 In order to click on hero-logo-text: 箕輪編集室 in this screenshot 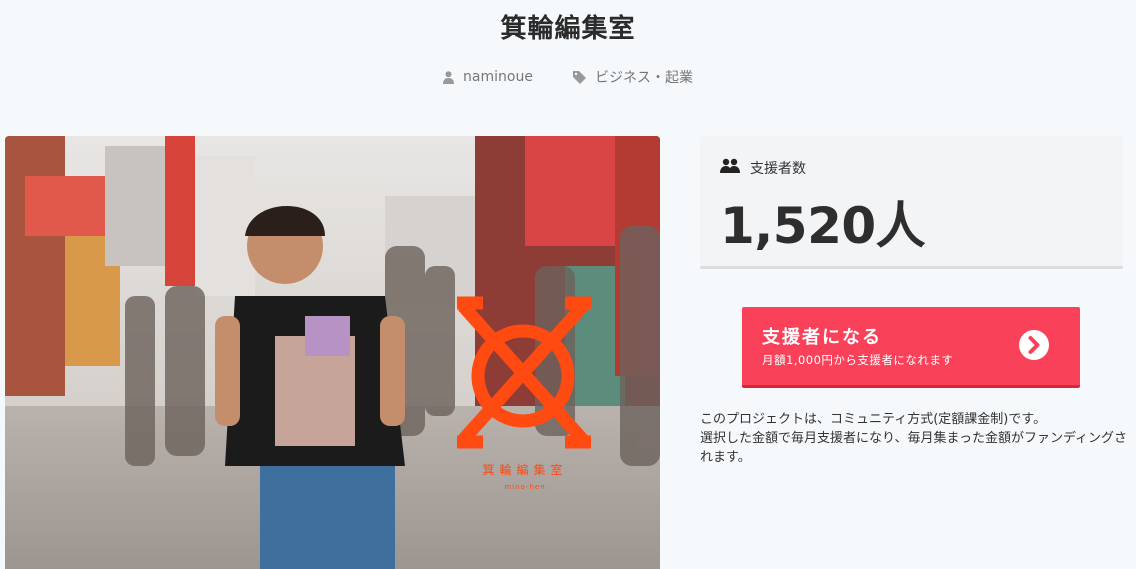, I will do `click(524, 469)`.